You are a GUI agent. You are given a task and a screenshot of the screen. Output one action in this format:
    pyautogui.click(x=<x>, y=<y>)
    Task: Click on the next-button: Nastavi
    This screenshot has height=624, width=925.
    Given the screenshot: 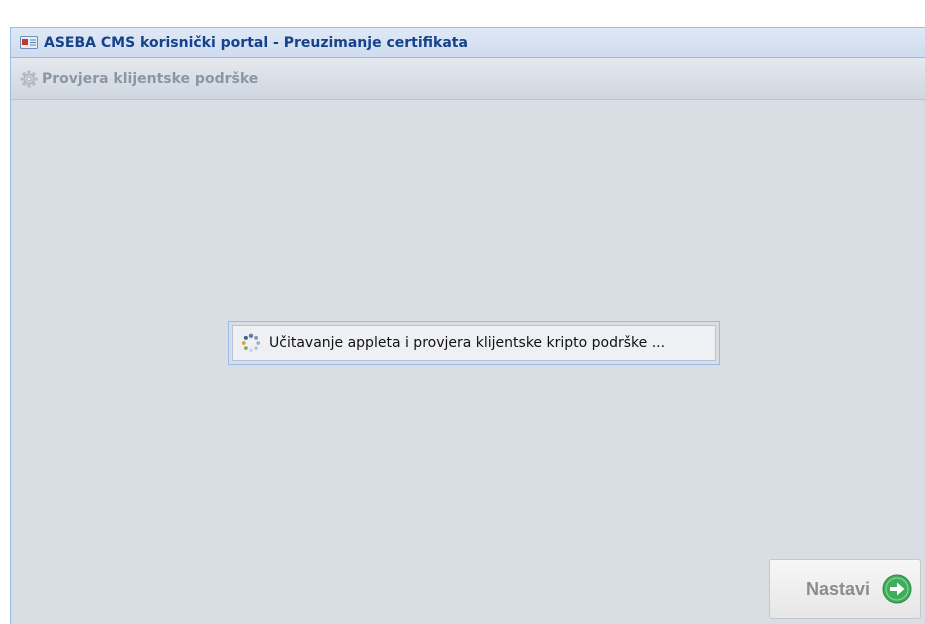 What is the action you would take?
    pyautogui.click(x=845, y=589)
    